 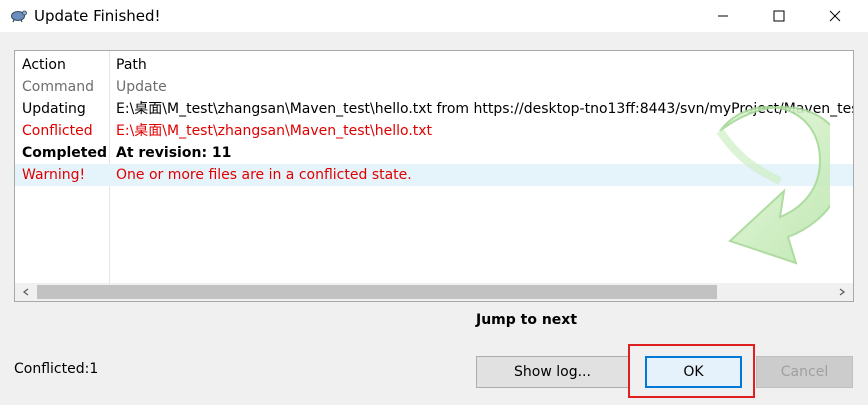 I want to click on status-text: Conflicted:1, so click(x=56, y=369).